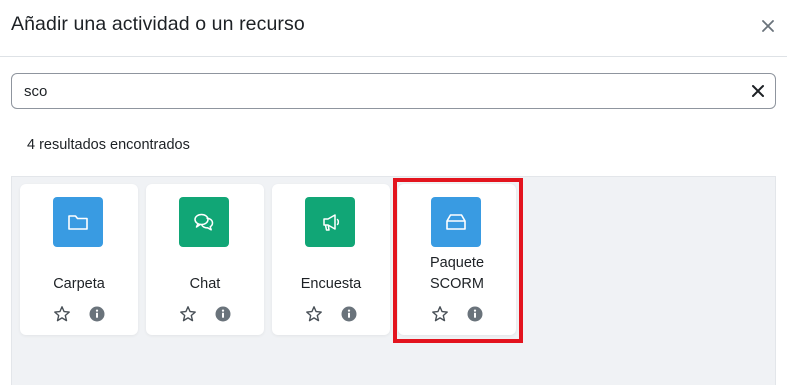 The image size is (787, 385). What do you see at coordinates (205, 259) in the screenshot?
I see `activity-card-chat: Chat` at bounding box center [205, 259].